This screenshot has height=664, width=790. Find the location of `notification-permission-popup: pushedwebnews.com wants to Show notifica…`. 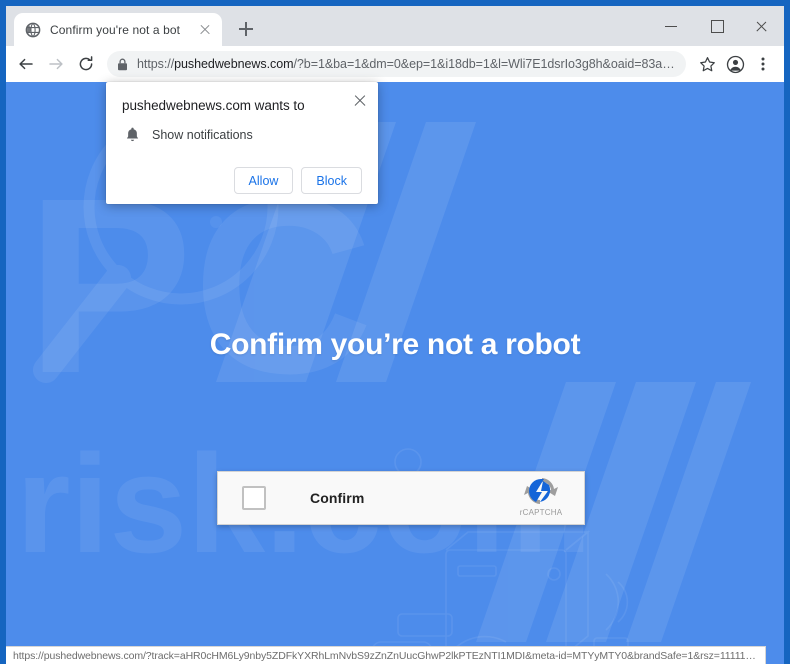

notification-permission-popup: pushedwebnews.com wants to Show notifica… is located at coordinates (242, 143).